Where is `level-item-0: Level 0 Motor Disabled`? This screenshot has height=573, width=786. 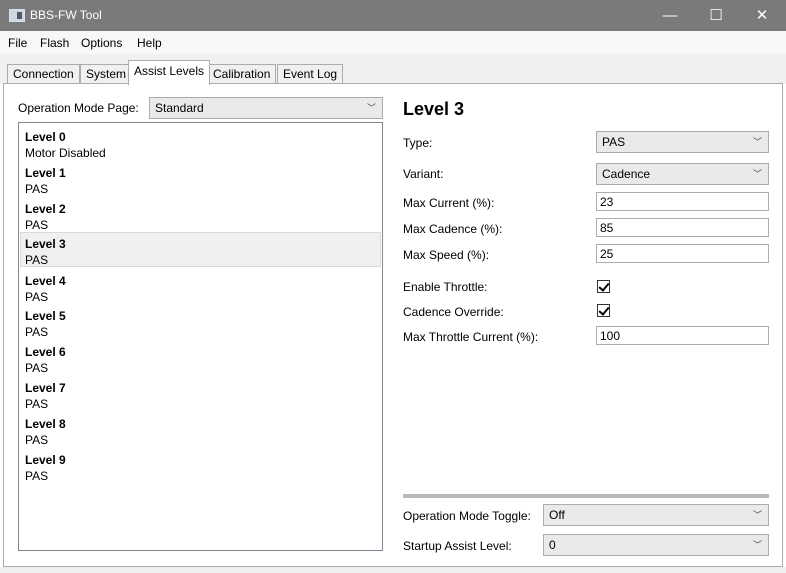 level-item-0: Level 0 Motor Disabled is located at coordinates (200, 142).